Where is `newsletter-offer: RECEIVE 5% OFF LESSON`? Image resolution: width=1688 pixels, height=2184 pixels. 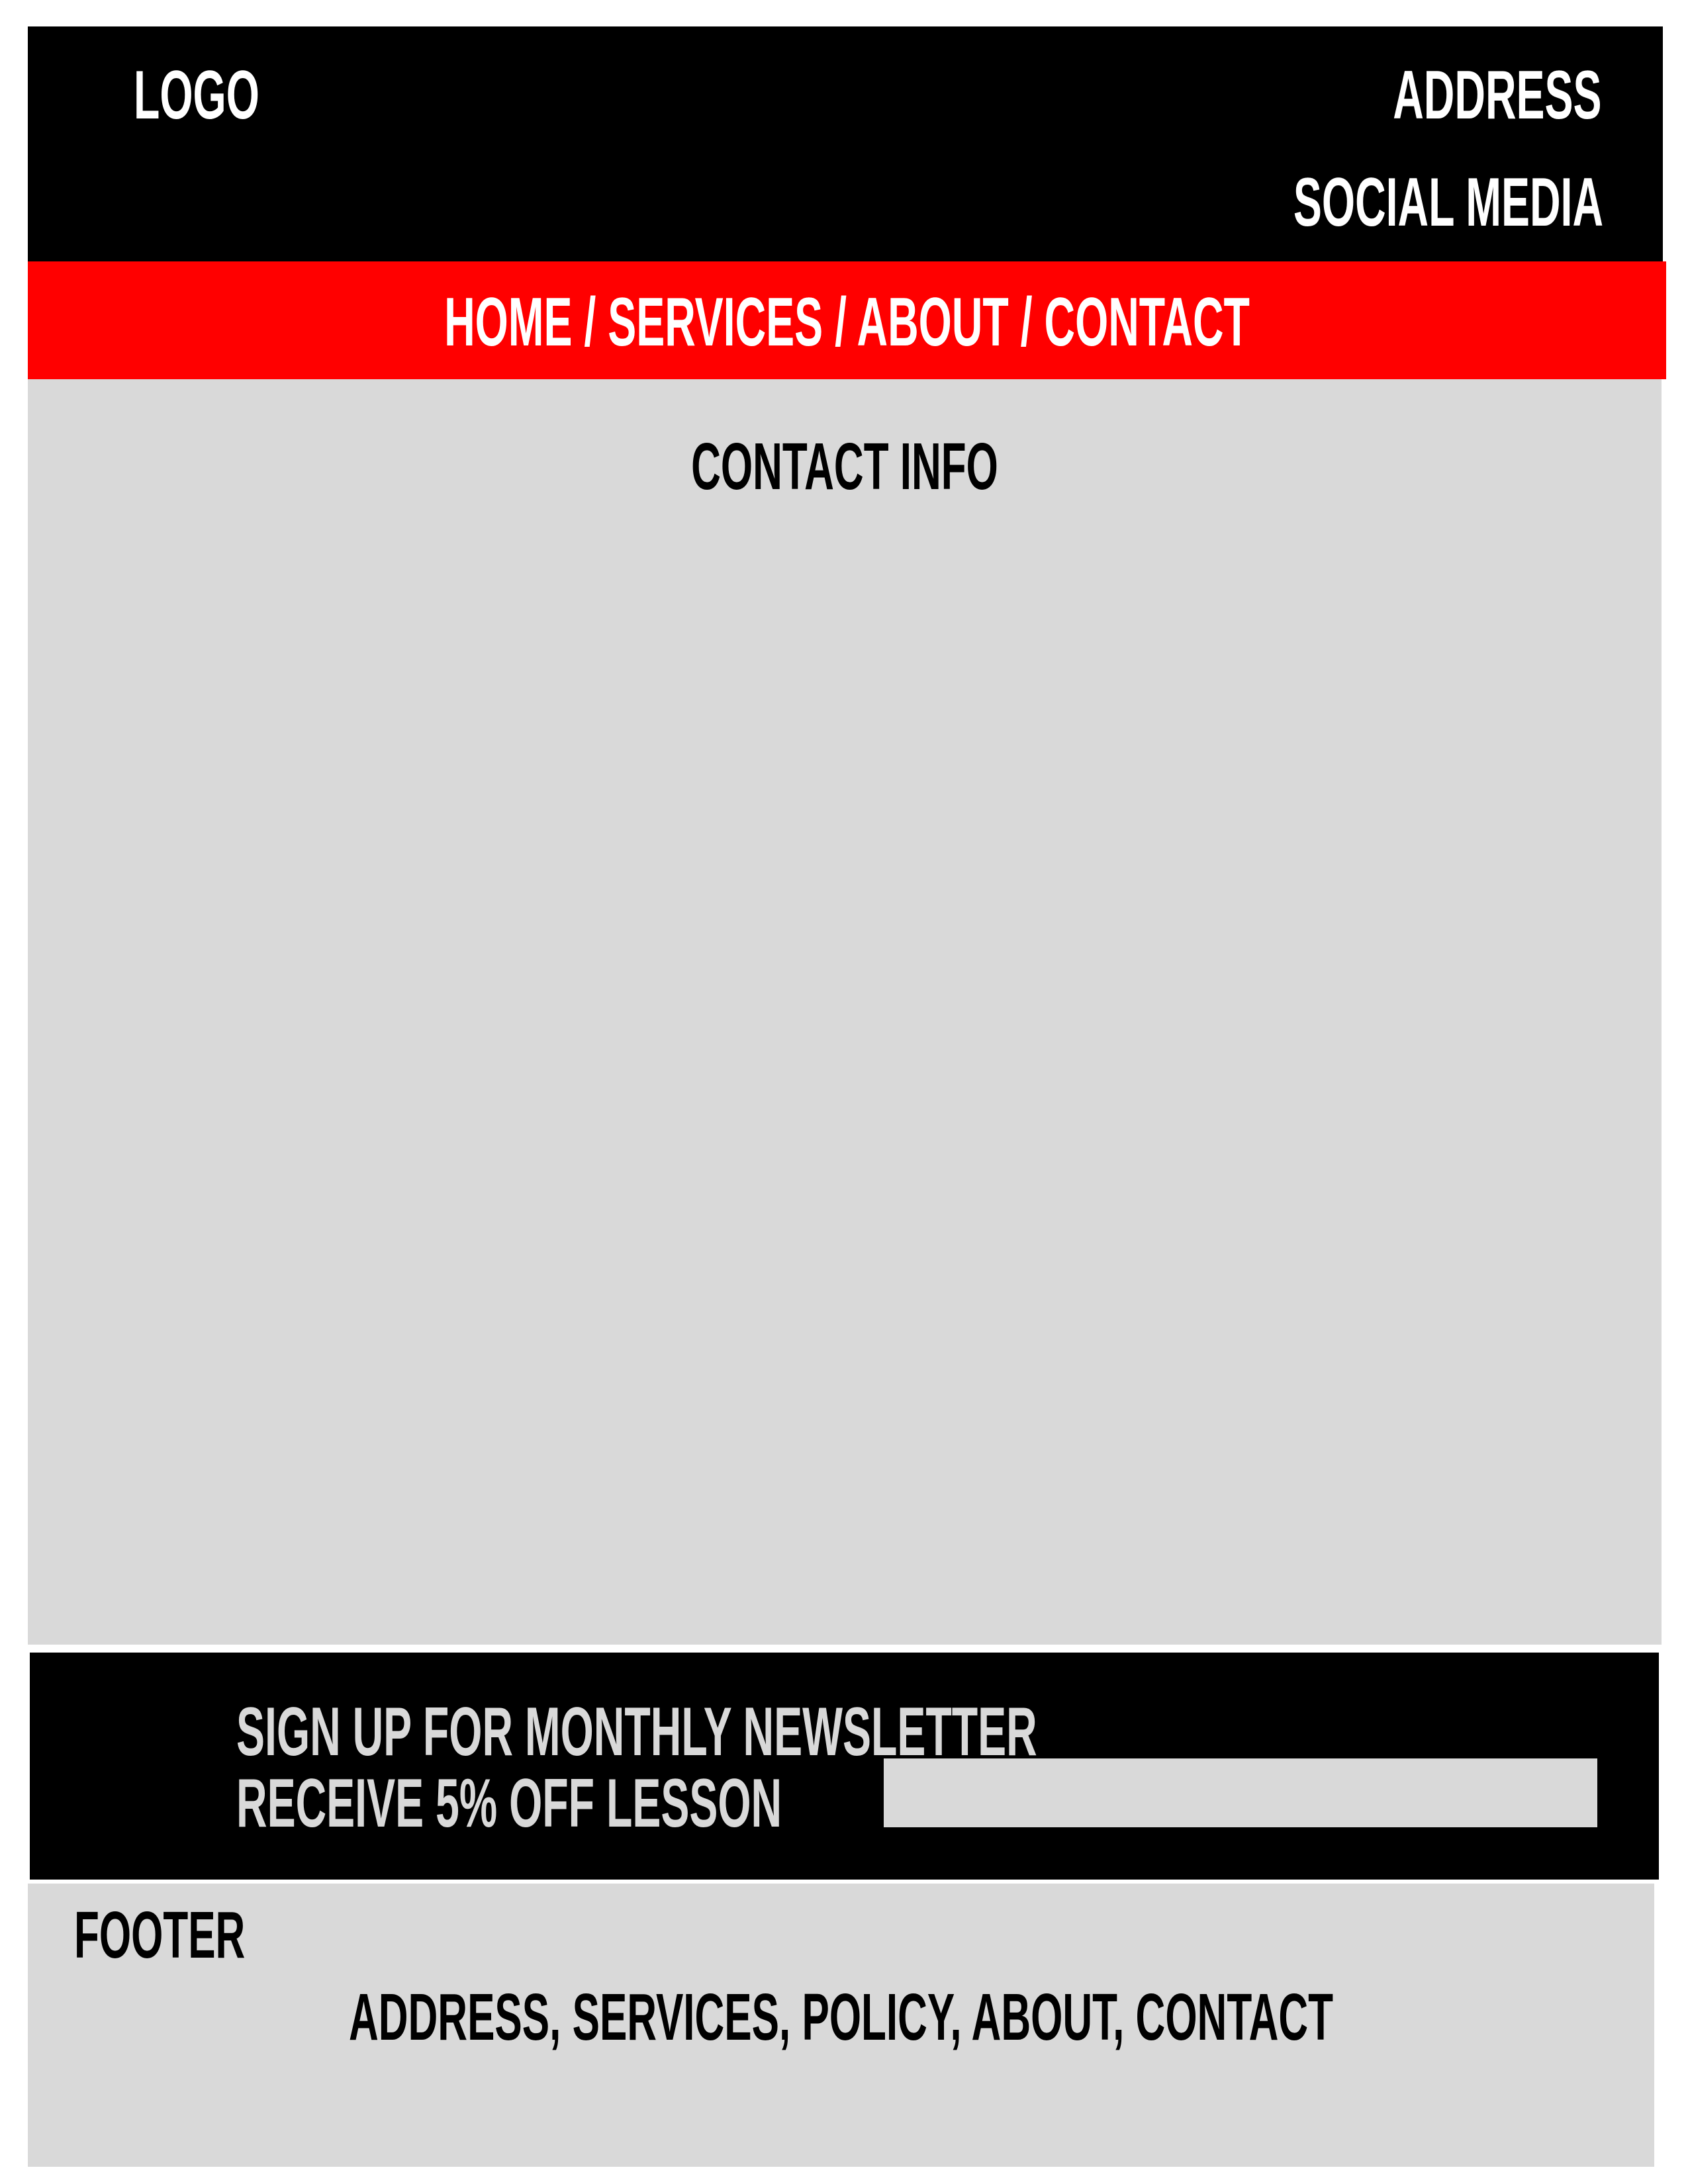
newsletter-offer: RECEIVE 5% OFF LESSON is located at coordinates (509, 1803).